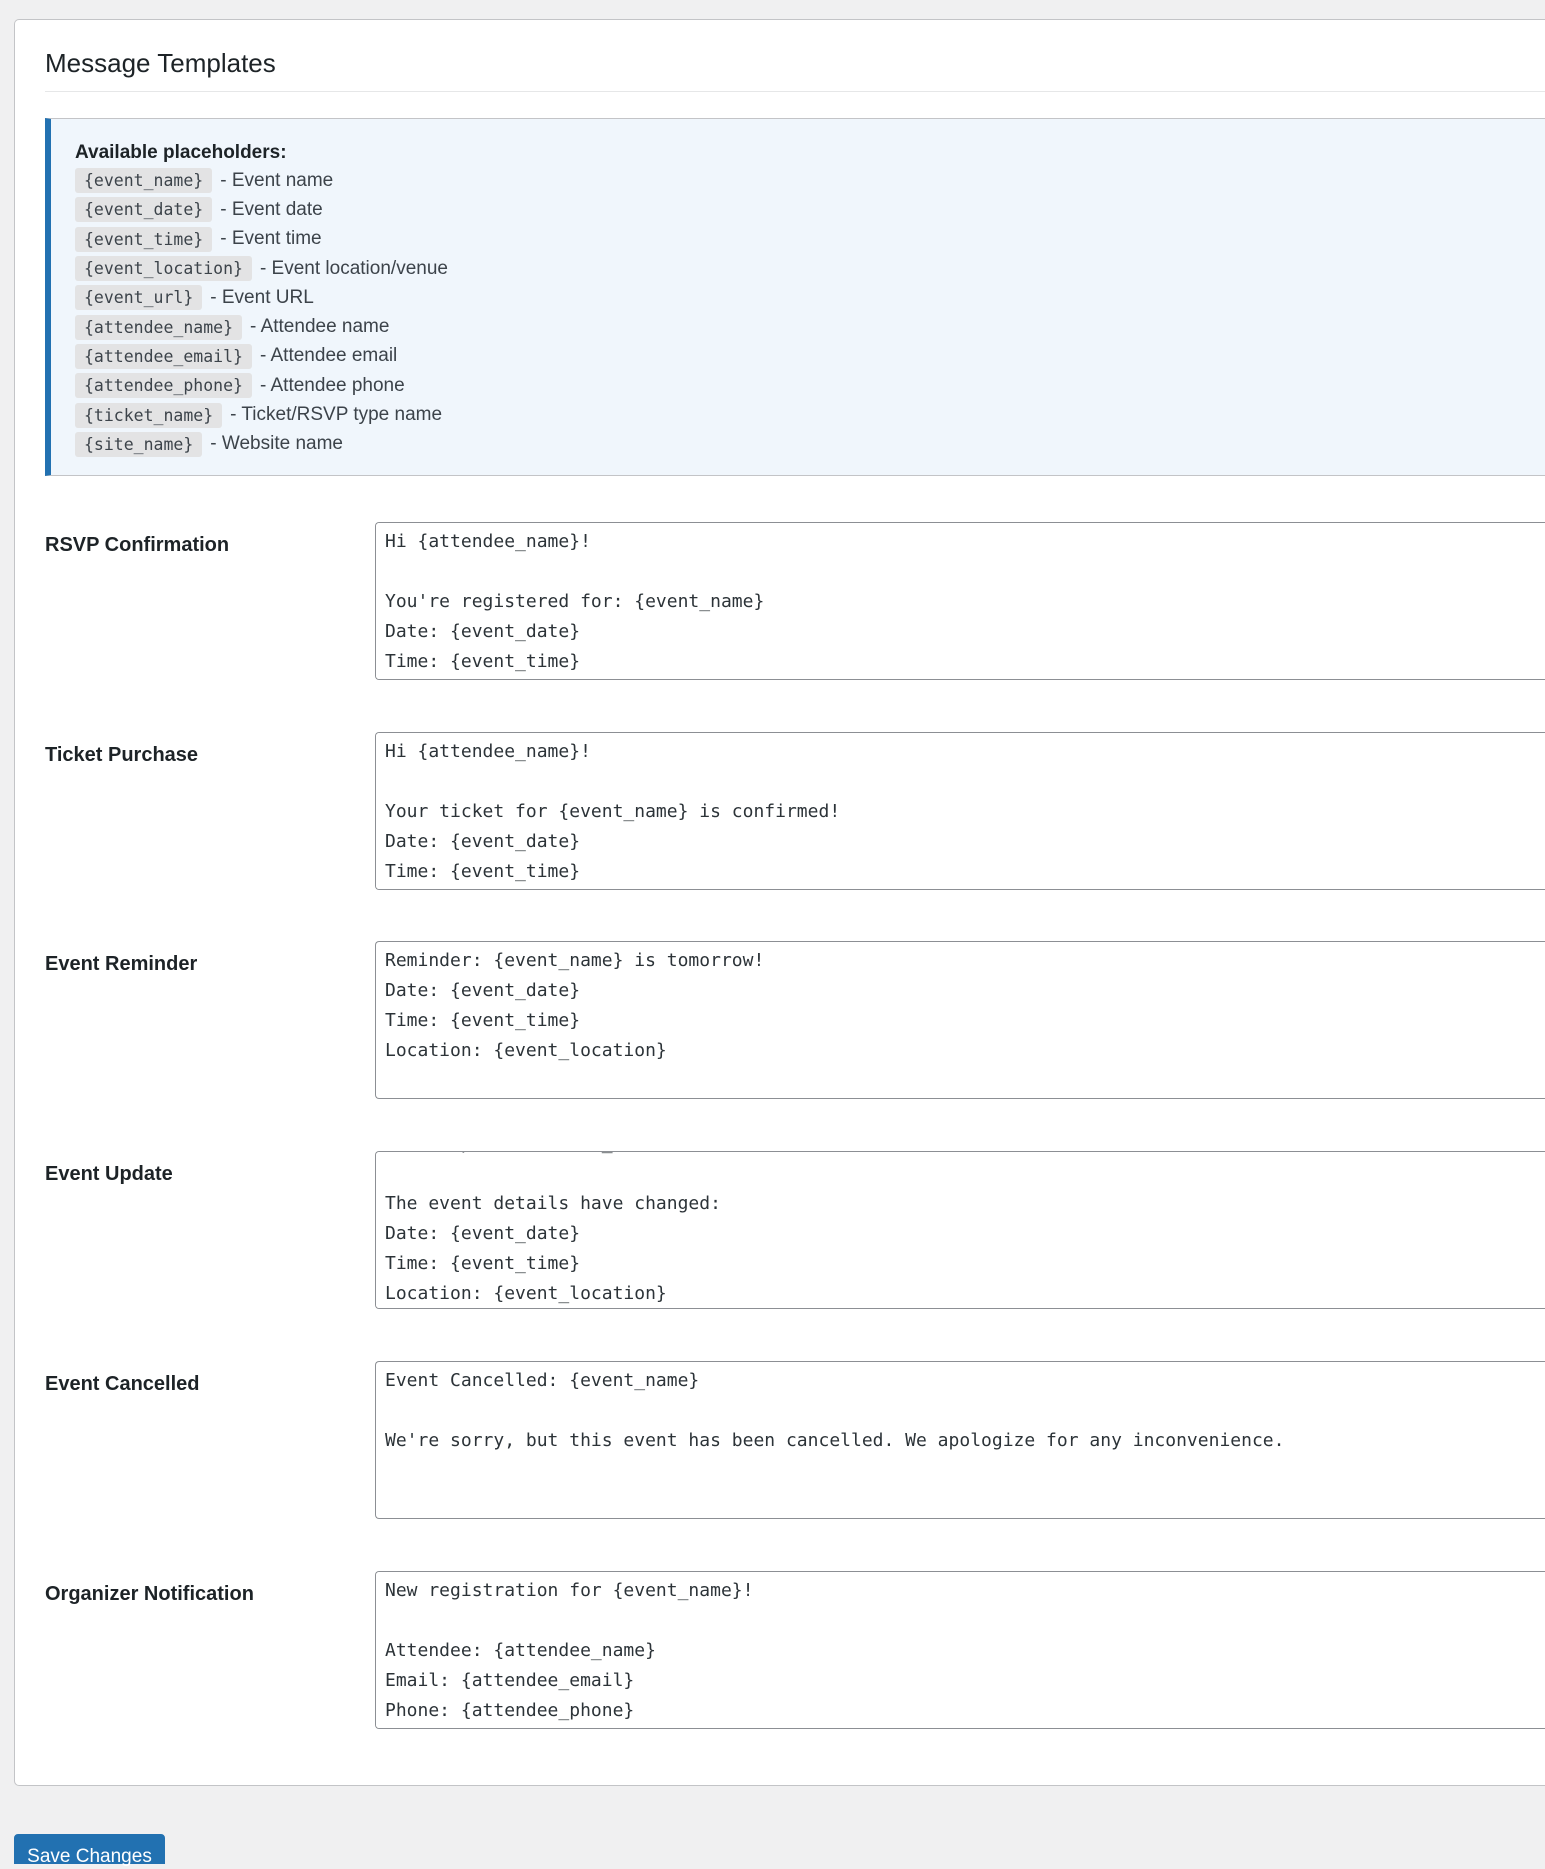  I want to click on placeholder-desc: - Event name, so click(277, 180).